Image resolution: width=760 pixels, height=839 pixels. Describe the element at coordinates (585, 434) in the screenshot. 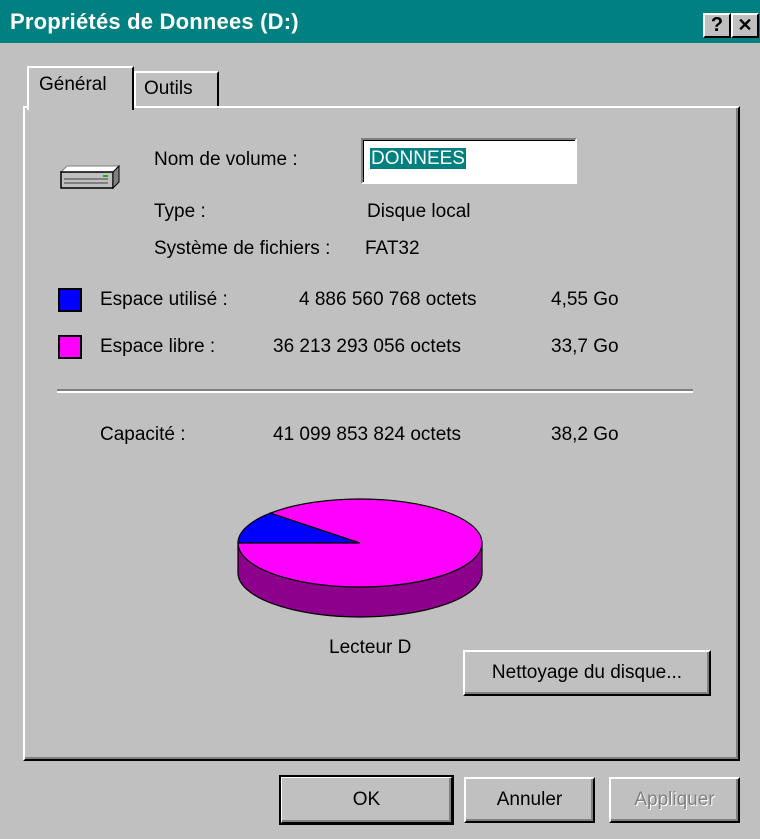

I see `capacity-size: 38,2 Go` at that location.